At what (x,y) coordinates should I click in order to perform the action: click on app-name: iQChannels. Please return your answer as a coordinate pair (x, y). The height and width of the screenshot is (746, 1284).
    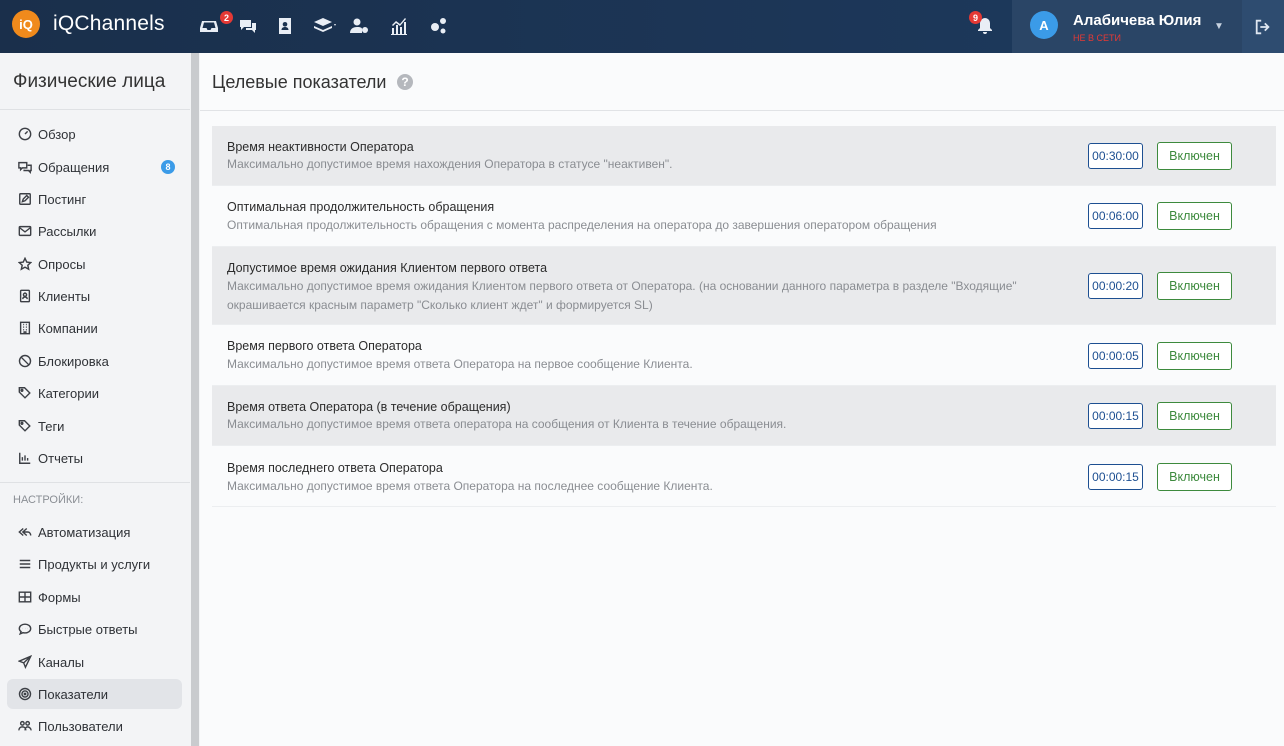
    Looking at the image, I should click on (109, 23).